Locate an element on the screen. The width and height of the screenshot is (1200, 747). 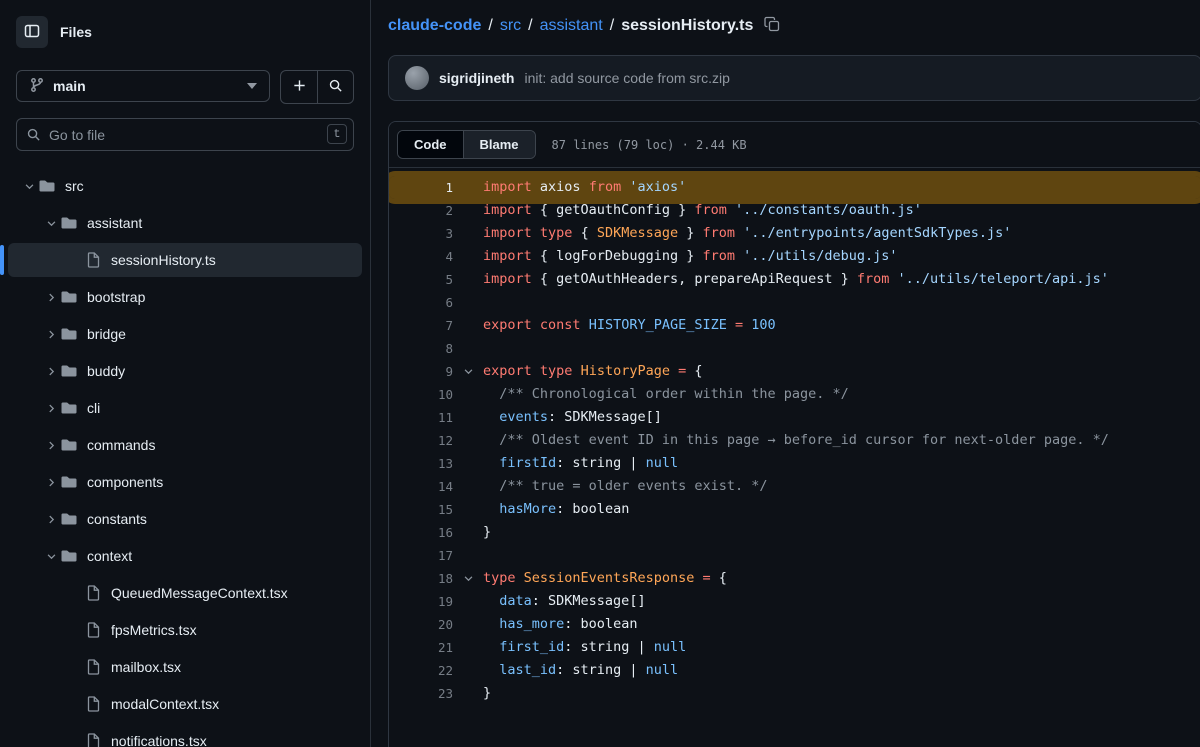
tree-folder-buddy: buddy is located at coordinates (185, 371).